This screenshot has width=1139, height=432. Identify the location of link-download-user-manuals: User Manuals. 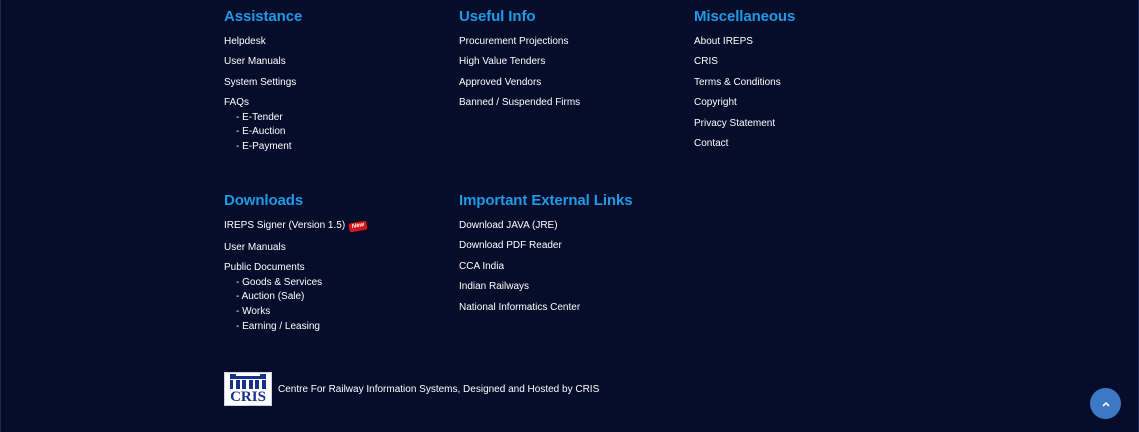
(255, 248).